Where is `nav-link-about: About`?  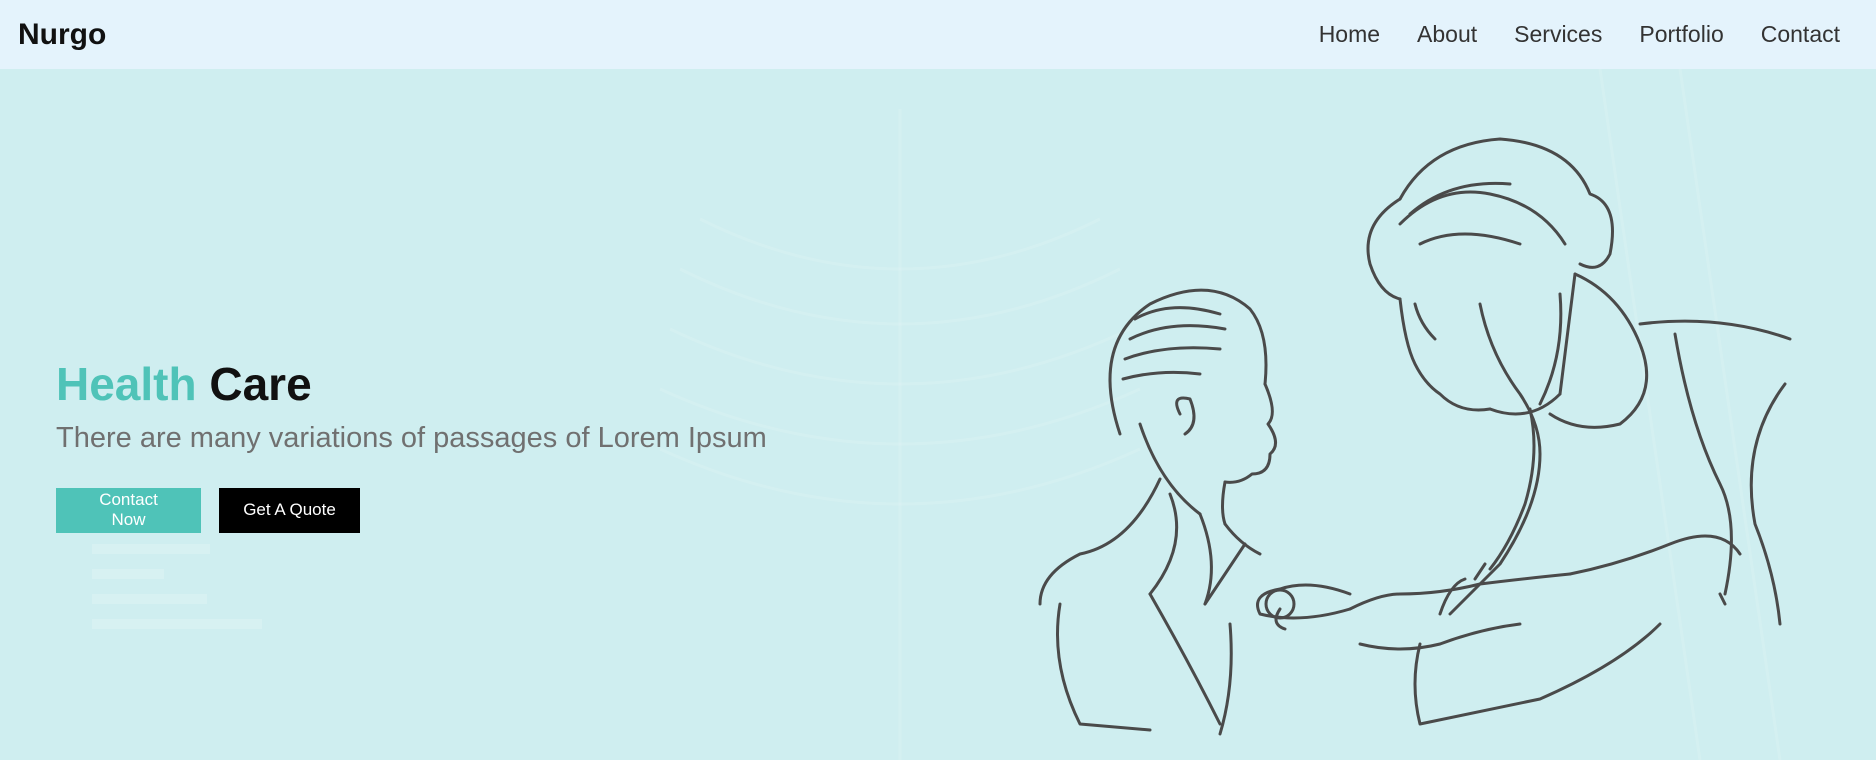
nav-link-about: About is located at coordinates (1447, 34).